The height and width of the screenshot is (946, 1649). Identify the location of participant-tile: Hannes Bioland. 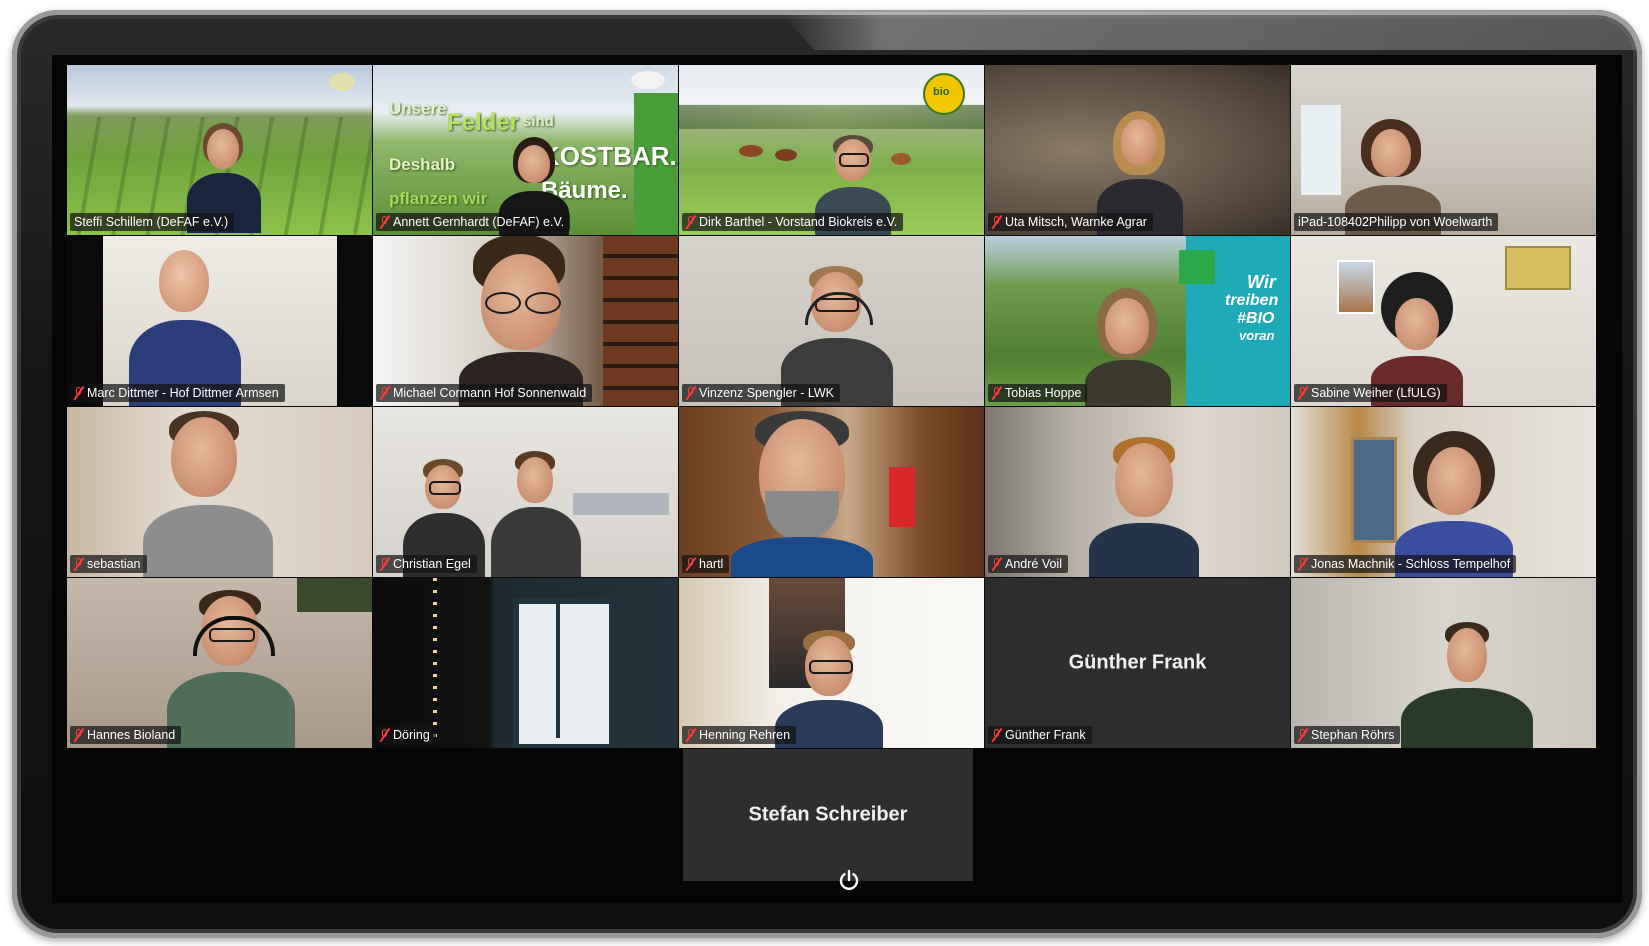
(220, 663).